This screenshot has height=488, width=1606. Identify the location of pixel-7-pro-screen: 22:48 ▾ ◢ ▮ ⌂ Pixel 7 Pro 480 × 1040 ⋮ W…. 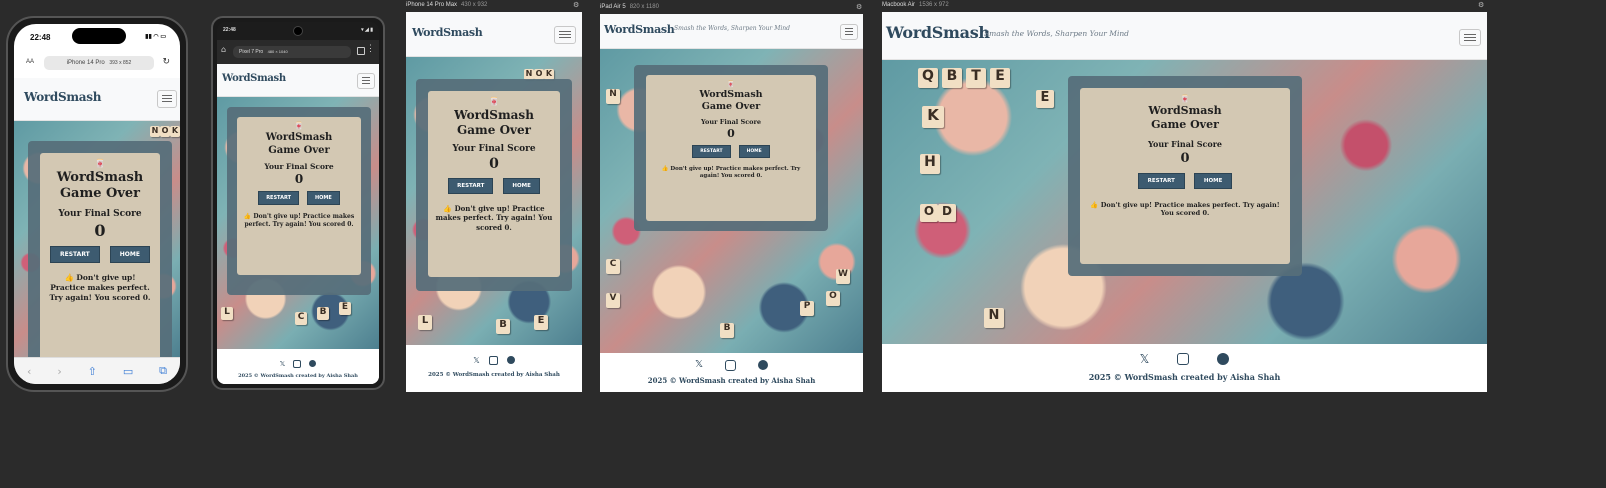
(298, 203).